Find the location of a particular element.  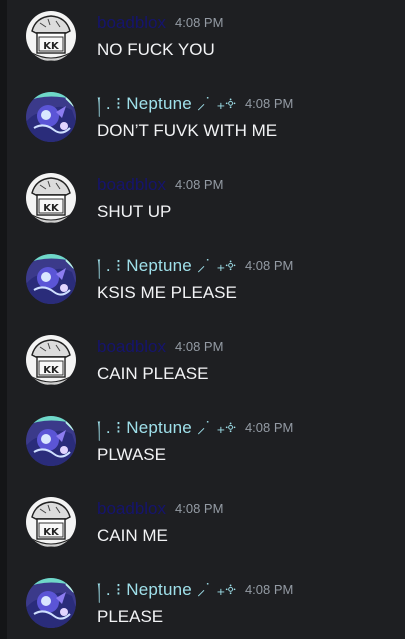

message-item: boadblox 4:08 PM CAIN PLEASE is located at coordinates (202, 364).